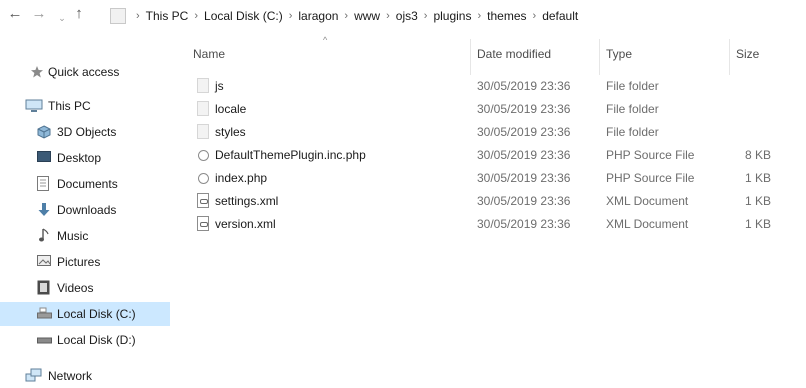 The height and width of the screenshot is (388, 806). I want to click on breadcrumb-item: Local Disk (C:), so click(243, 16).